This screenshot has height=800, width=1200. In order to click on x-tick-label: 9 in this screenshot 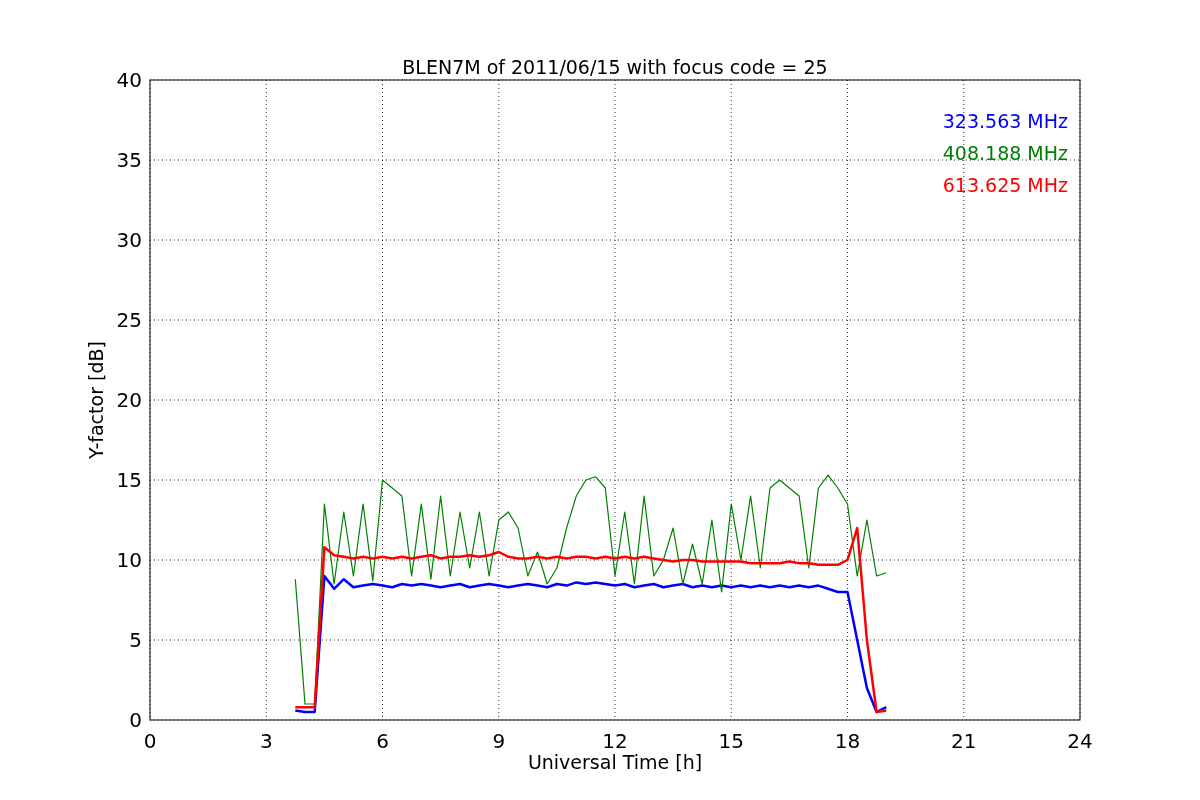, I will do `click(499, 741)`.